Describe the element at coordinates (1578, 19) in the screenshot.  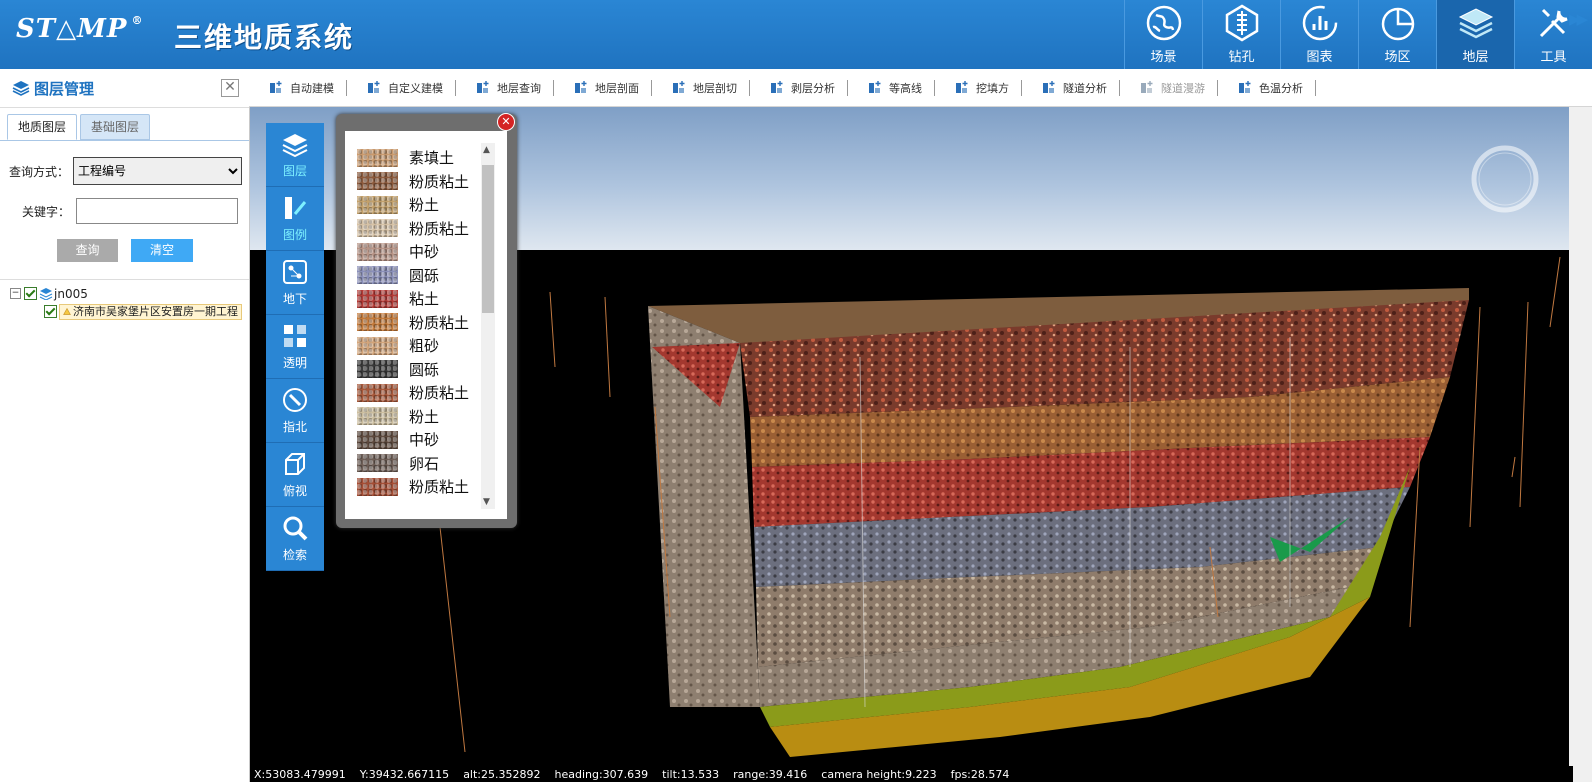
I see `more-tools-icon: ▶▶` at that location.